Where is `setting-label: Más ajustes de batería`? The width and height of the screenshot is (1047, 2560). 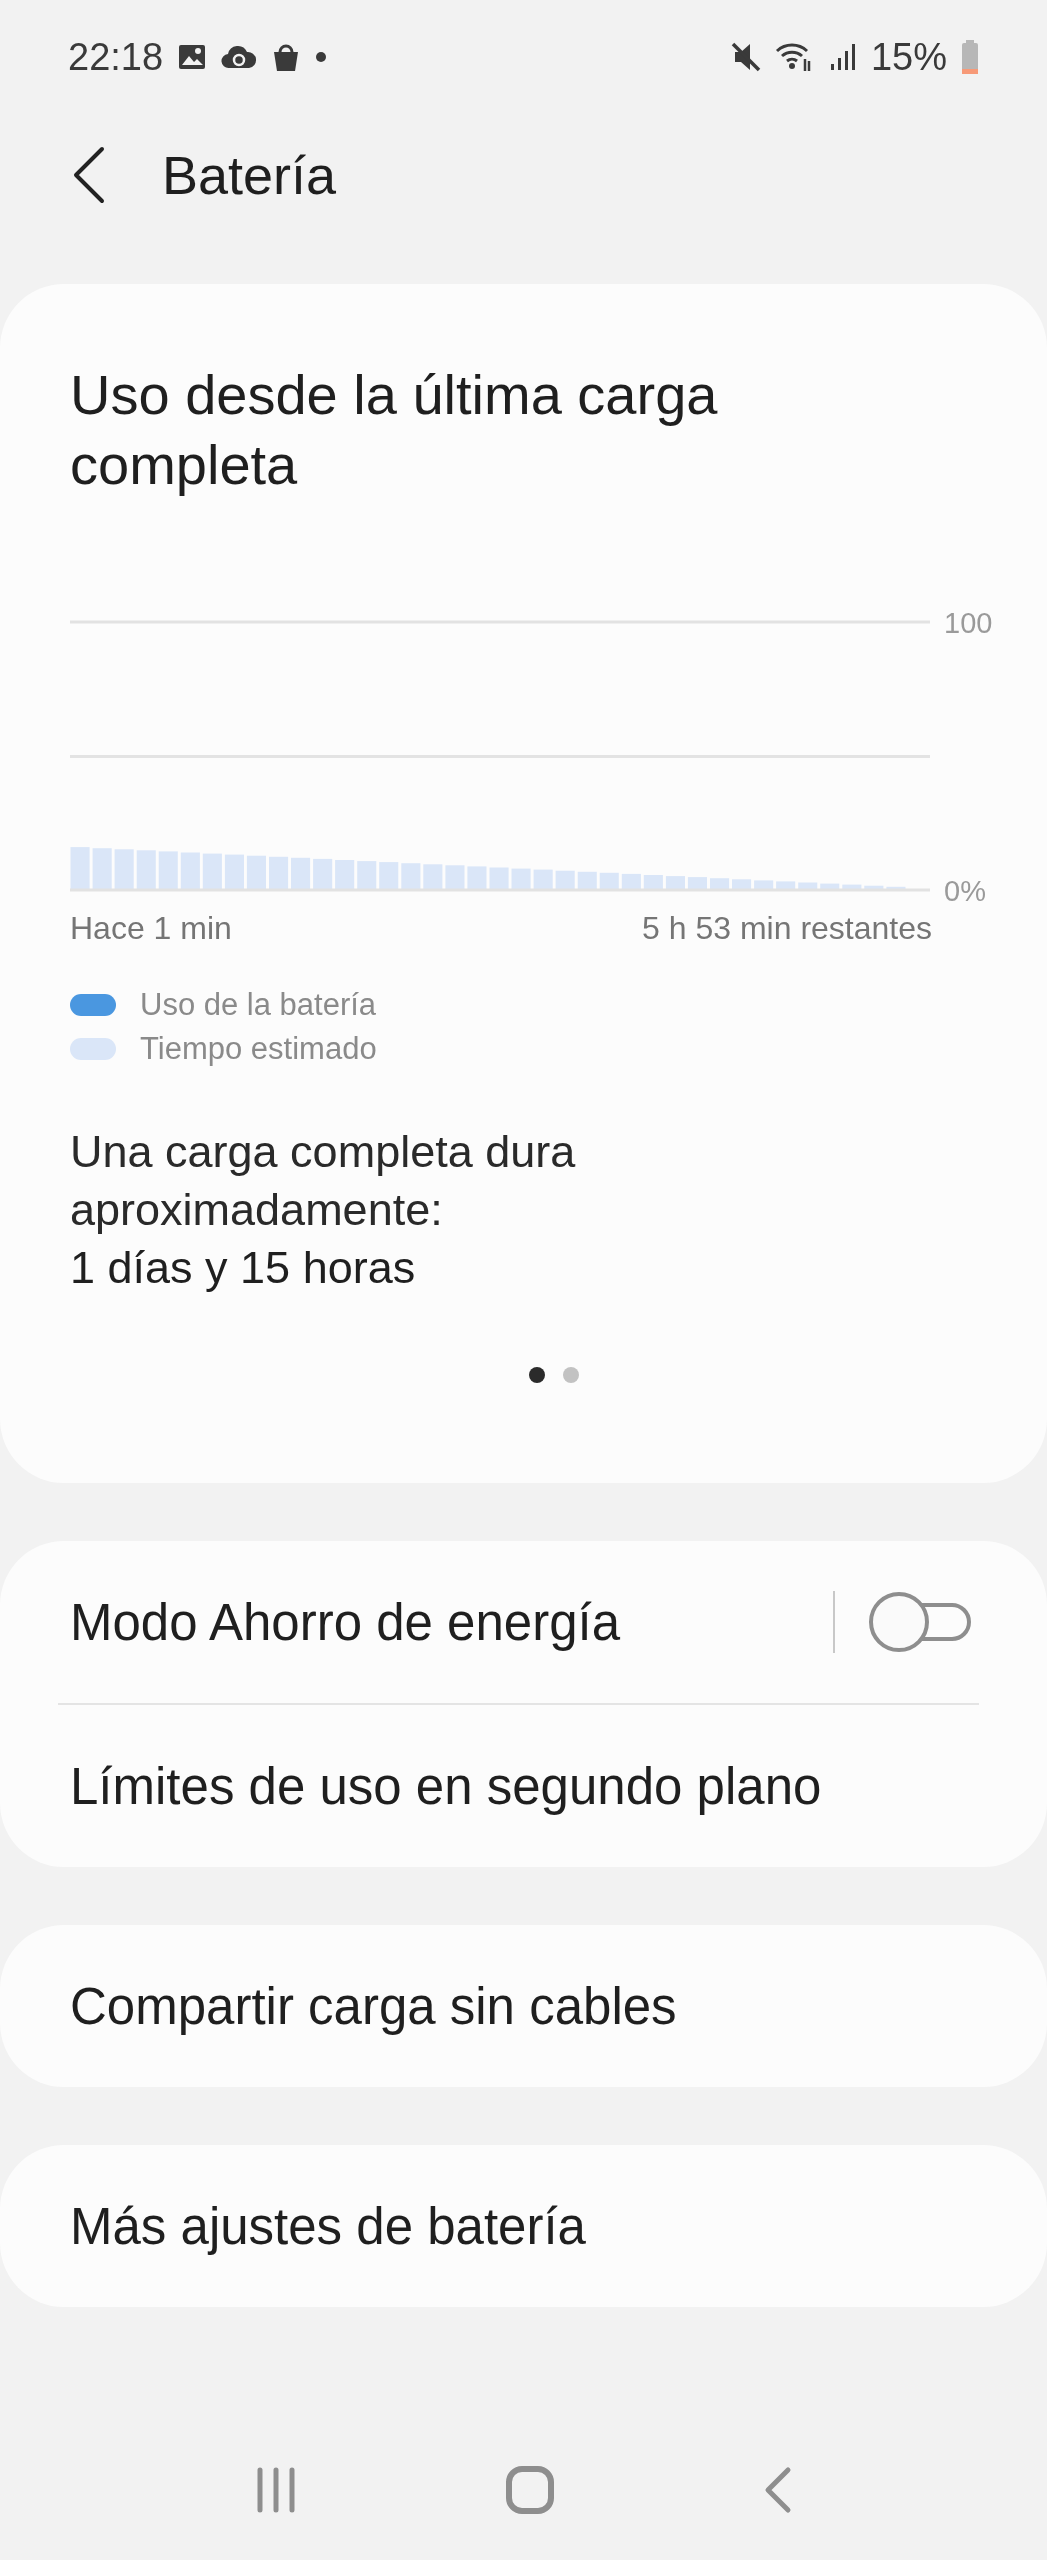 setting-label: Más ajustes de batería is located at coordinates (522, 2226).